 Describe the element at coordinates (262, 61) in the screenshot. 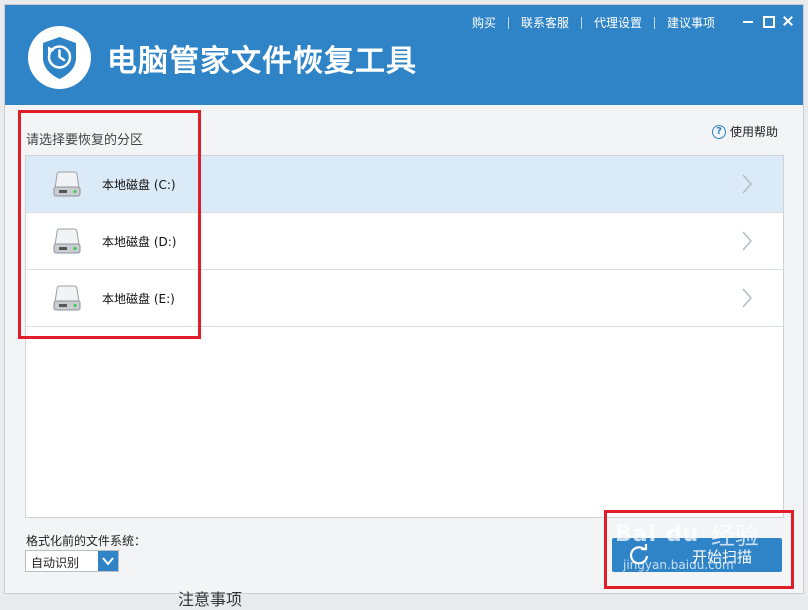

I see `app-title: 电脑管家文件恢复工具` at that location.